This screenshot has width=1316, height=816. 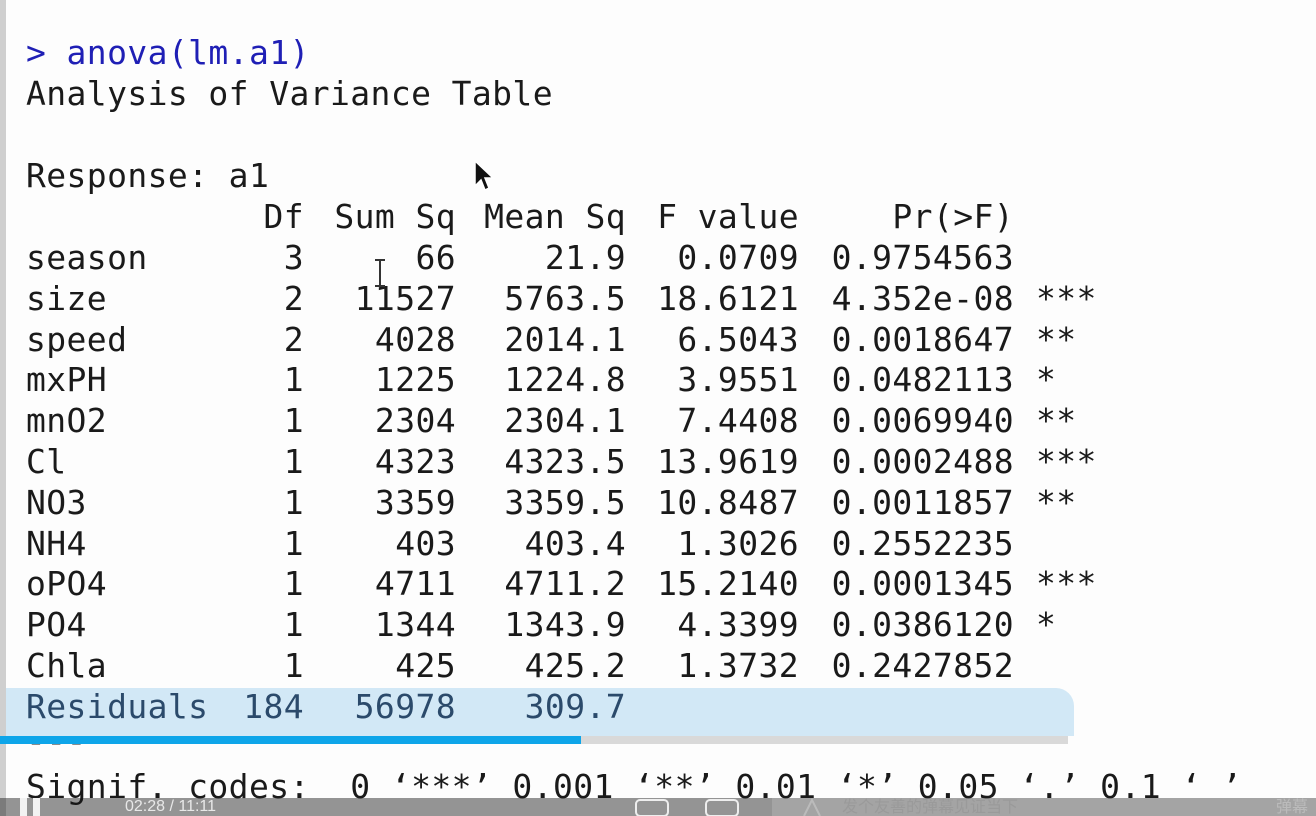 I want to click on danmu-toggle-icon, so click(x=652, y=807).